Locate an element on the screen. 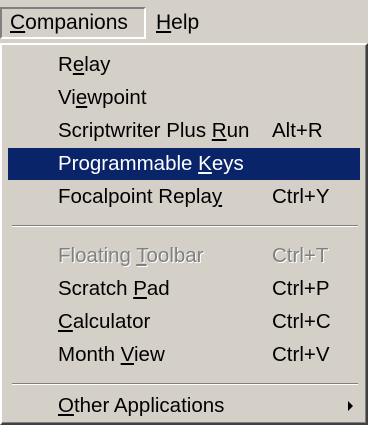 The height and width of the screenshot is (425, 368). menu-item-floating-toolbar: Floating Toolbar Ctrl+T is located at coordinates (184, 256).